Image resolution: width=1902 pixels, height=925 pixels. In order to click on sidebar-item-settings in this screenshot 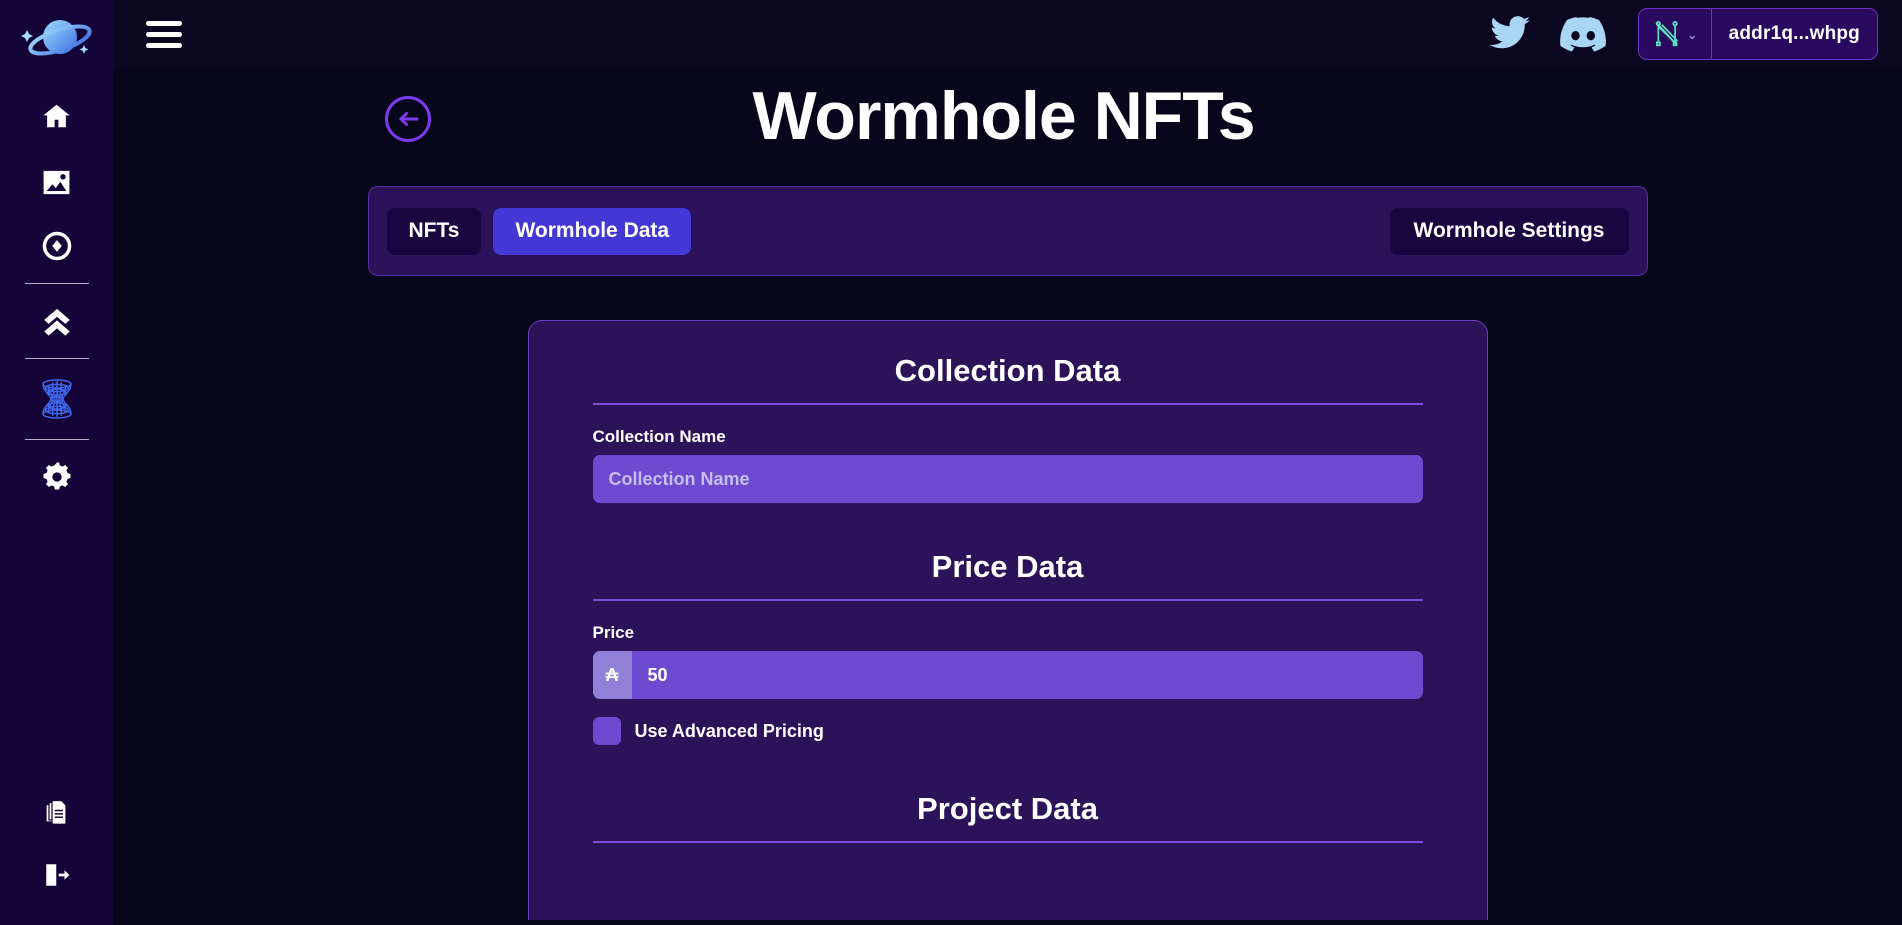, I will do `click(57, 477)`.